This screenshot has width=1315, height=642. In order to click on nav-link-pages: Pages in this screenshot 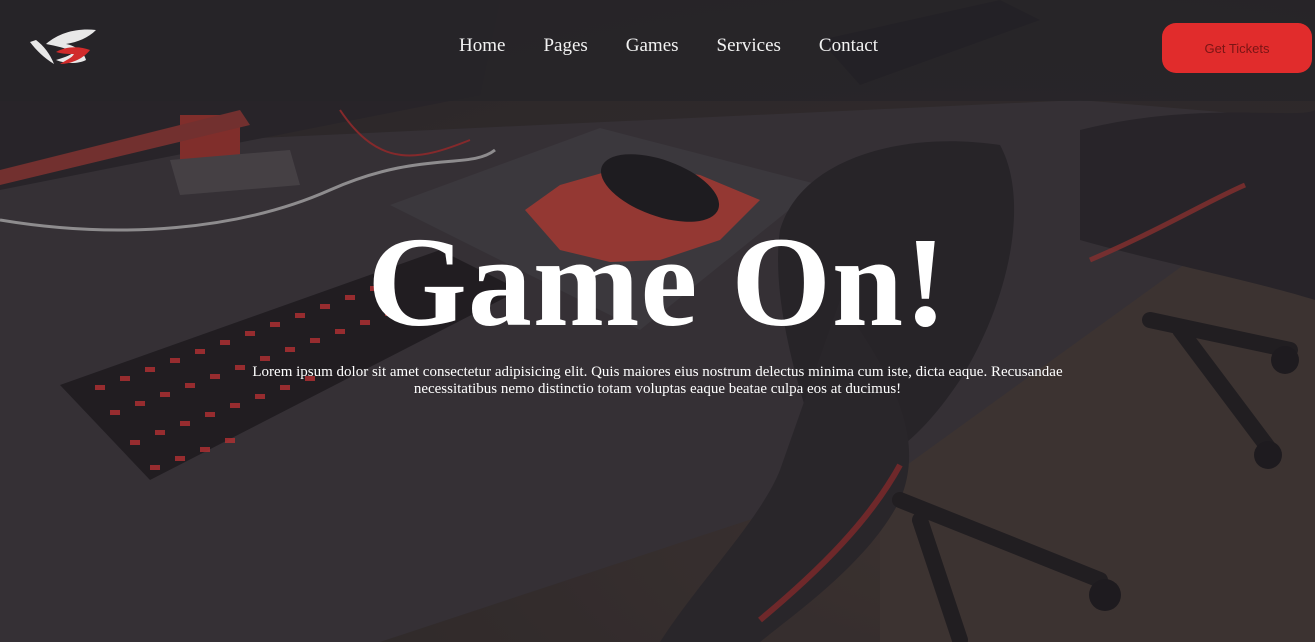, I will do `click(565, 46)`.